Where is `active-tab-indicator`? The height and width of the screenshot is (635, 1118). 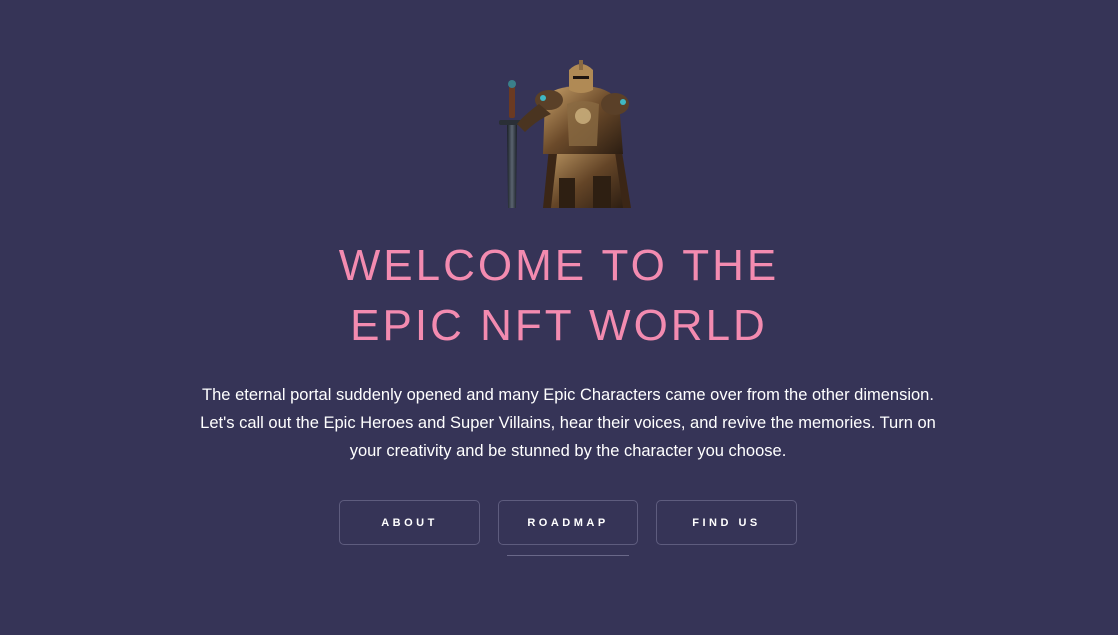 active-tab-indicator is located at coordinates (568, 555).